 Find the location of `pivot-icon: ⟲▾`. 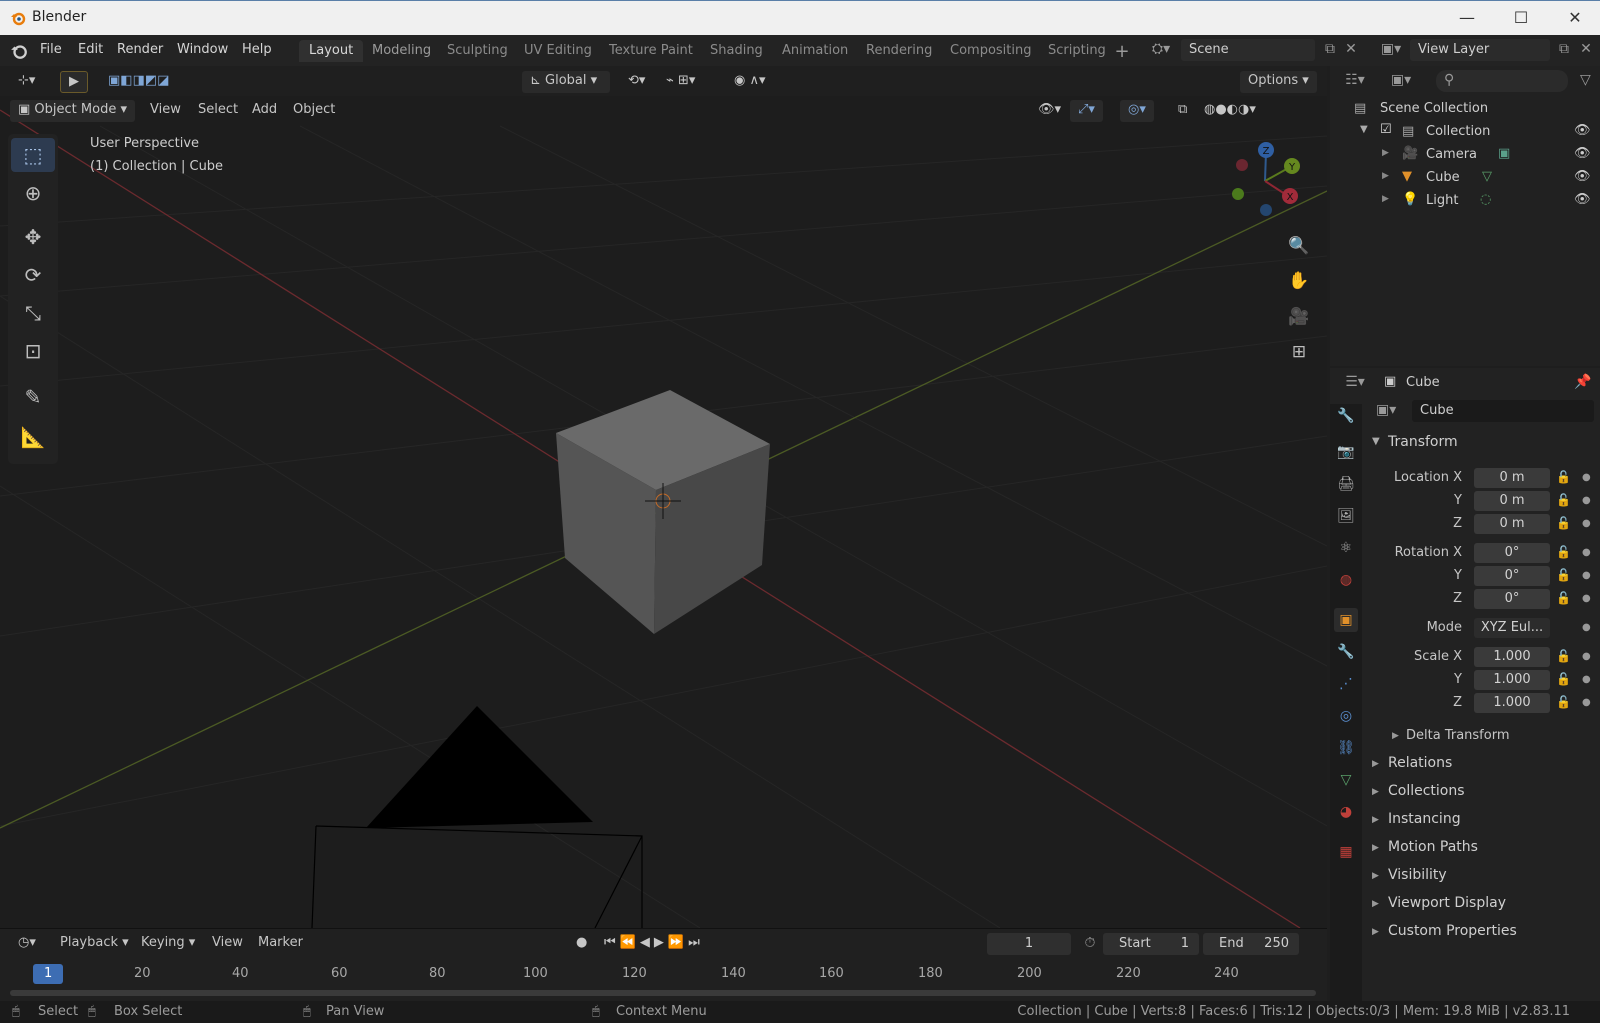

pivot-icon: ⟲▾ is located at coordinates (636, 82).